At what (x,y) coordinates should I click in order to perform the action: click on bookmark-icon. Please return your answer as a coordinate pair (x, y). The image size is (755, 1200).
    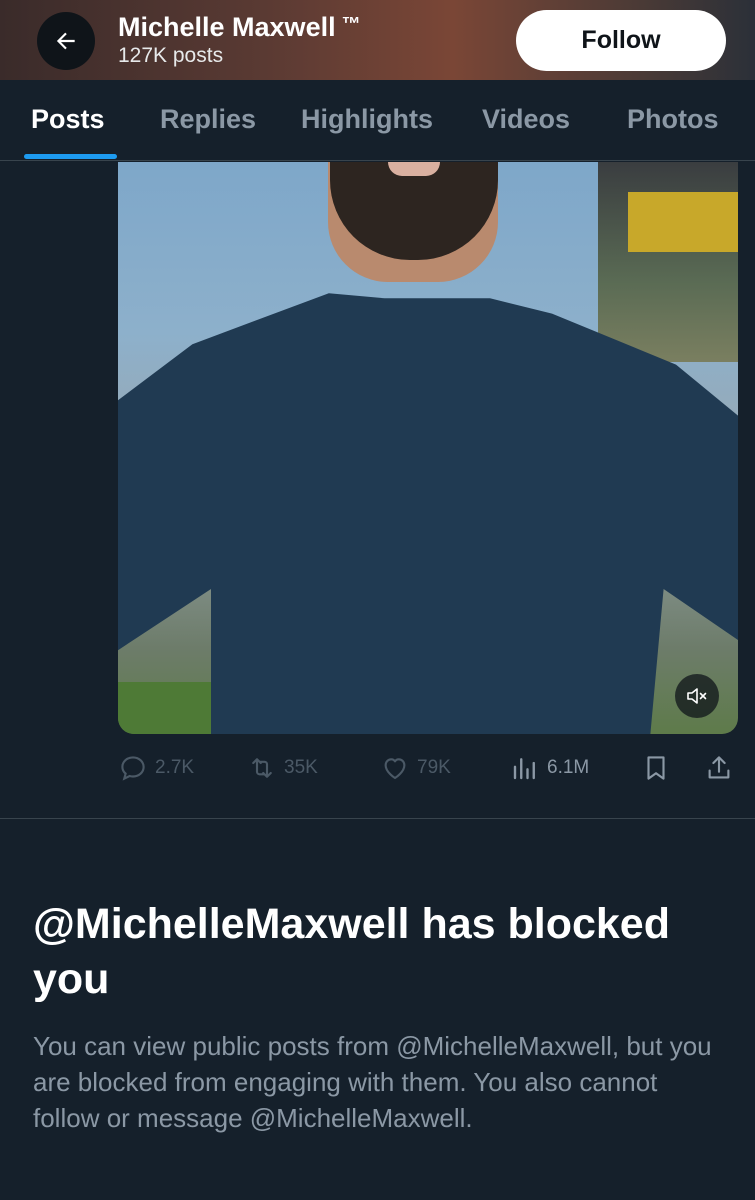
    Looking at the image, I should click on (656, 768).